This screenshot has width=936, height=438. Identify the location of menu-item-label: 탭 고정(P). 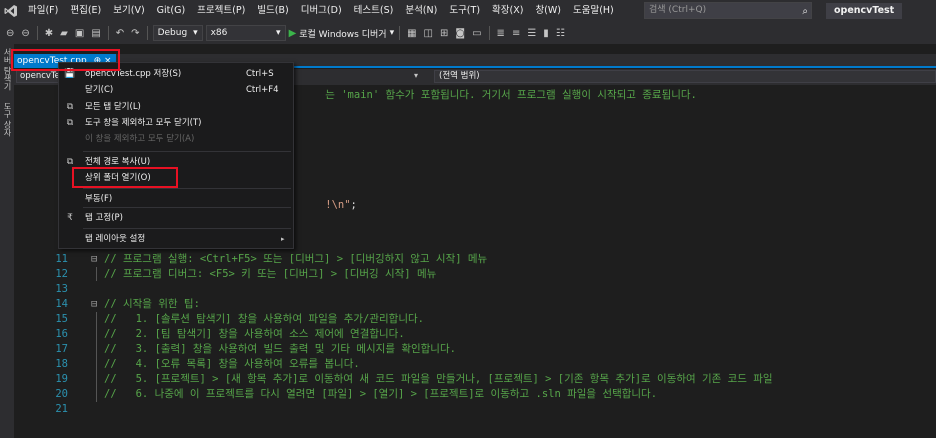
(104, 218).